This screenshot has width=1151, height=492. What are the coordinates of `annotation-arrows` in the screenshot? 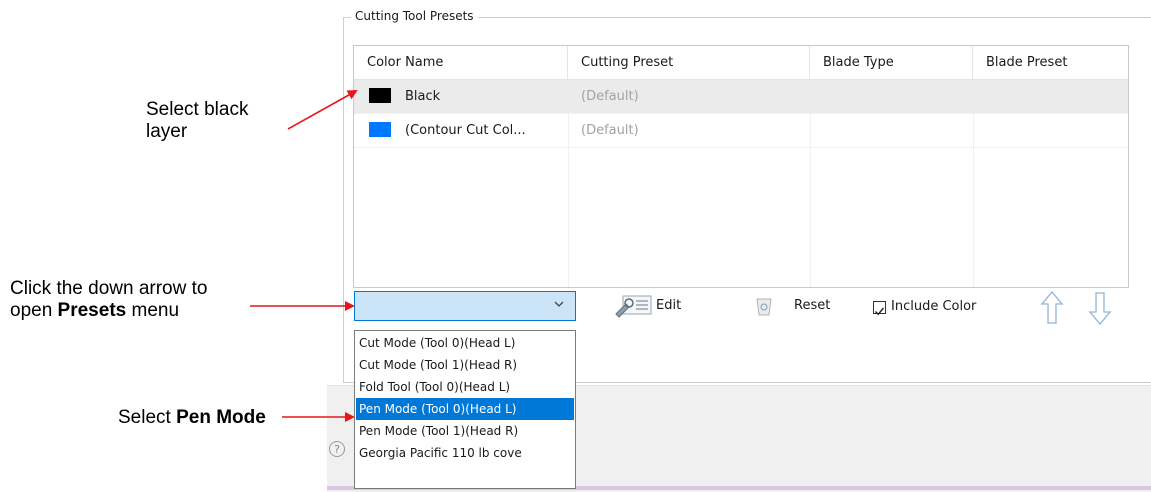 It's located at (304, 256).